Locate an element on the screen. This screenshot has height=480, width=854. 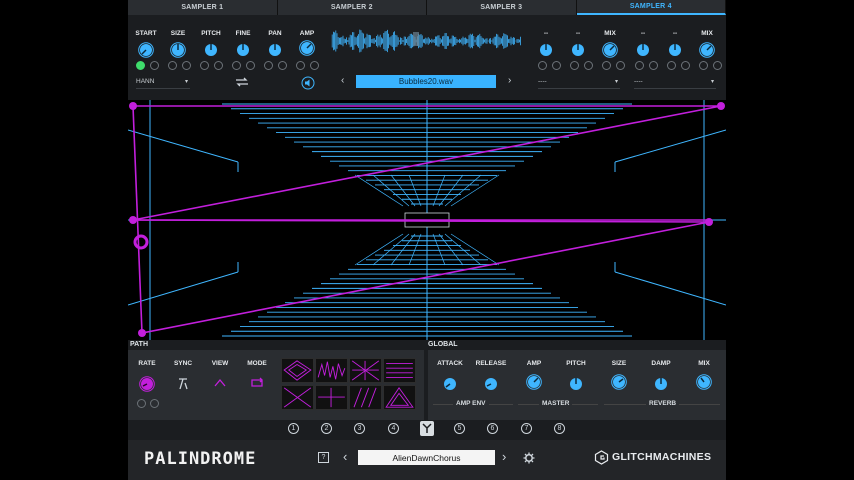
mod-toggle-size is located at coordinates (172, 65).